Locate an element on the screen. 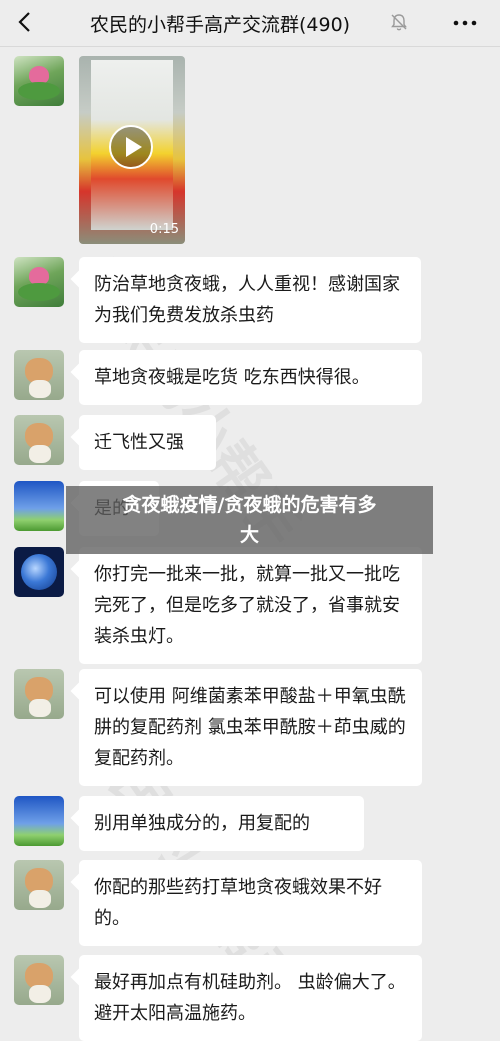  message-bubble: 防治草地贪夜蛾，人人重视！感谢国家为我们免费发放杀虫药 is located at coordinates (250, 300).